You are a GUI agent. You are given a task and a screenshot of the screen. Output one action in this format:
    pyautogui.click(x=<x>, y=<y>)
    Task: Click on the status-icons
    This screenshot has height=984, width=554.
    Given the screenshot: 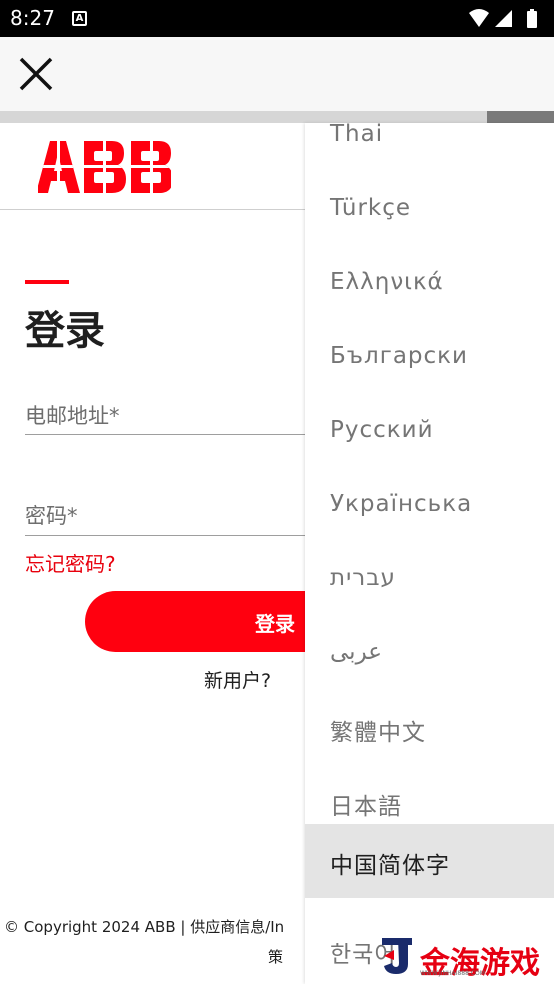 What is the action you would take?
    pyautogui.click(x=503, y=18)
    